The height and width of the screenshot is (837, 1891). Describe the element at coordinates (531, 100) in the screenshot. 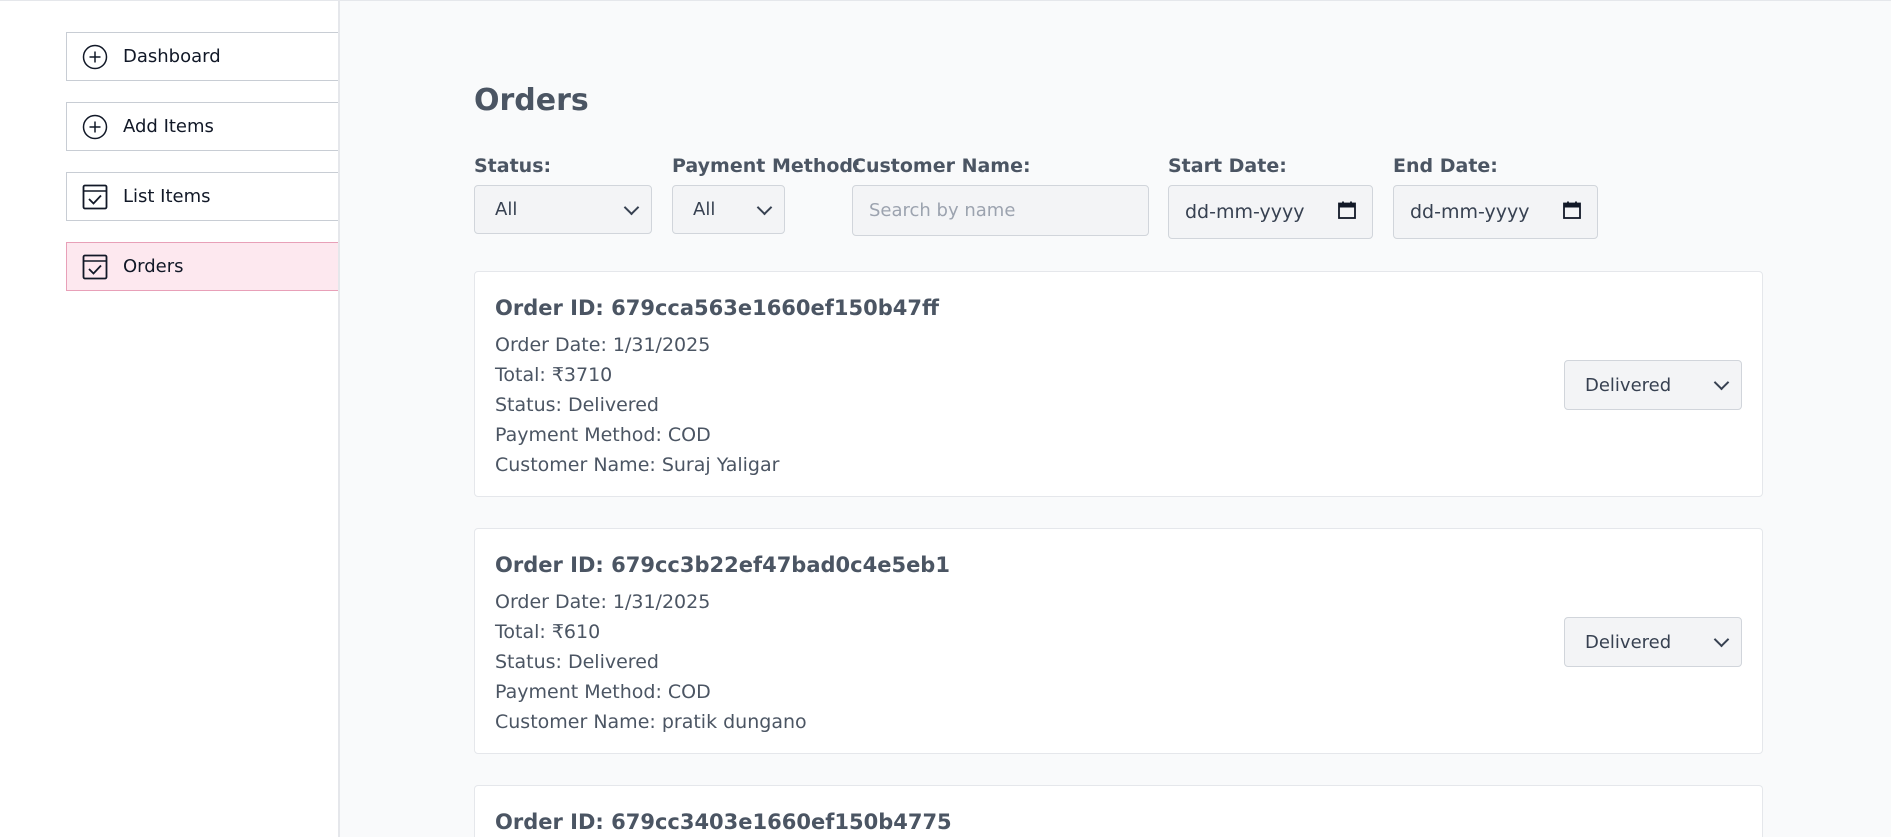

I see `page-title: Orders` at that location.